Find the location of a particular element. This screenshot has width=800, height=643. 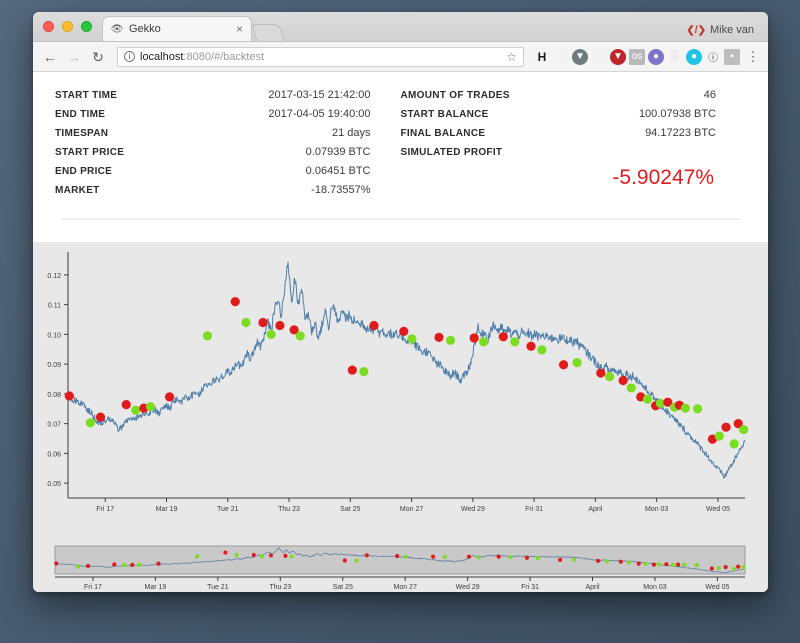

page-info-icon: i is located at coordinates (129, 56).